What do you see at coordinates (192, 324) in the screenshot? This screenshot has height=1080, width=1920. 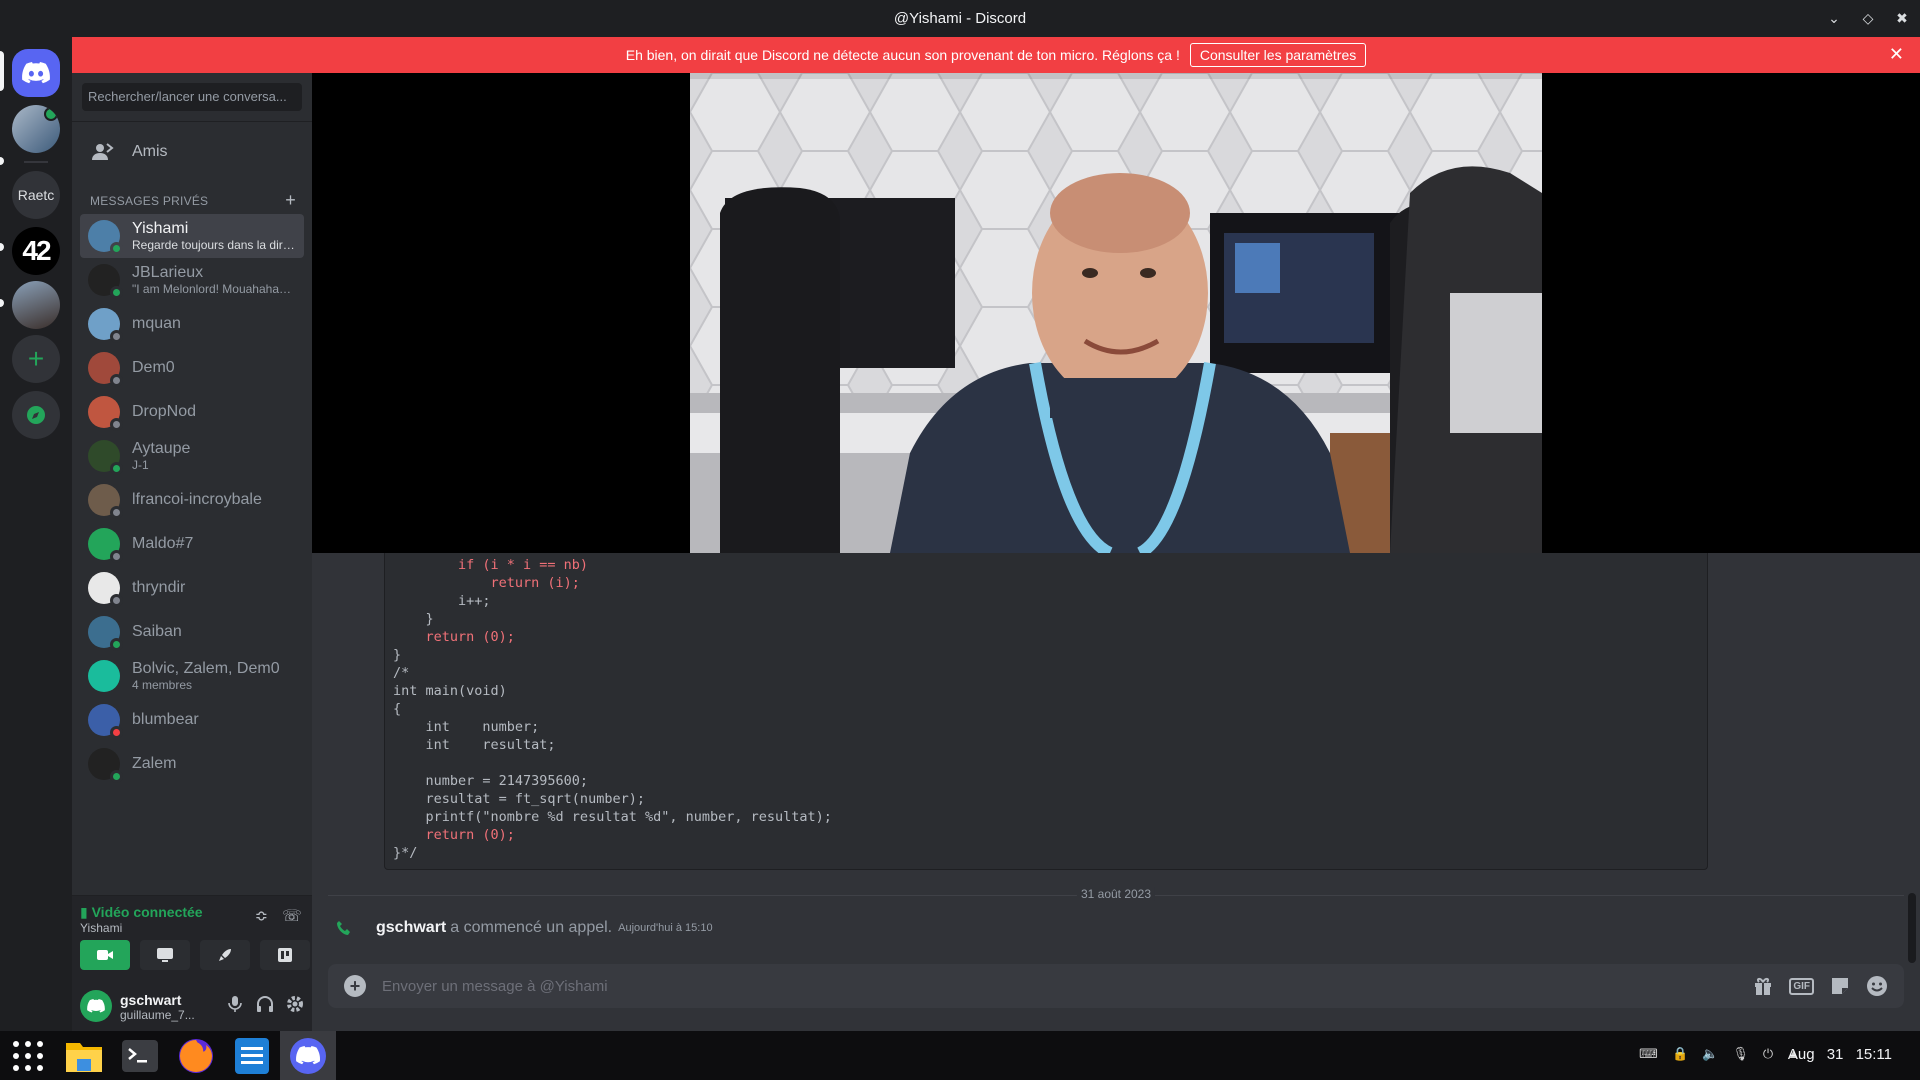 I see `dm-item: mquan` at bounding box center [192, 324].